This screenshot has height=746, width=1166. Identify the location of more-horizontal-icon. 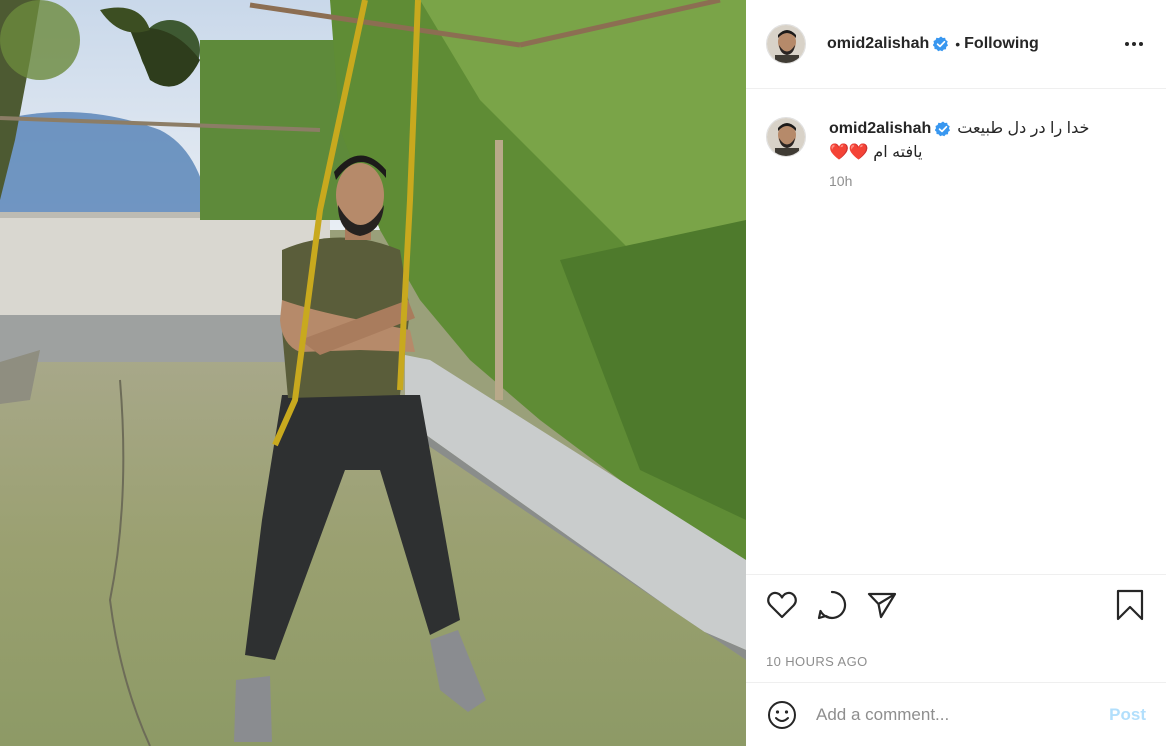
(1134, 44).